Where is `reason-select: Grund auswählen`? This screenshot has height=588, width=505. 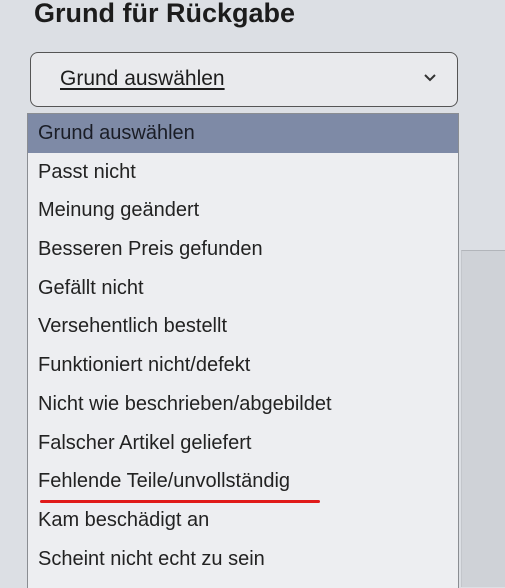
reason-select: Grund auswählen is located at coordinates (244, 79).